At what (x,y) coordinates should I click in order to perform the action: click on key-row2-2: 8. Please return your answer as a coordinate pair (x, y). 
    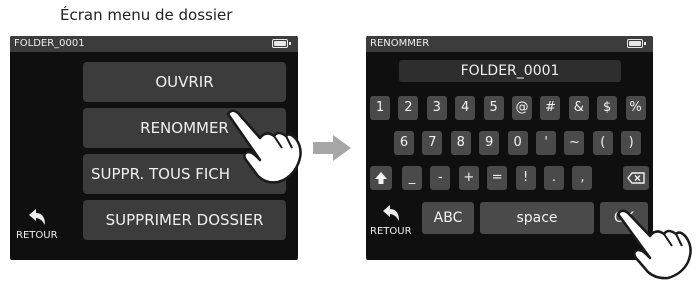
    Looking at the image, I should click on (460, 143).